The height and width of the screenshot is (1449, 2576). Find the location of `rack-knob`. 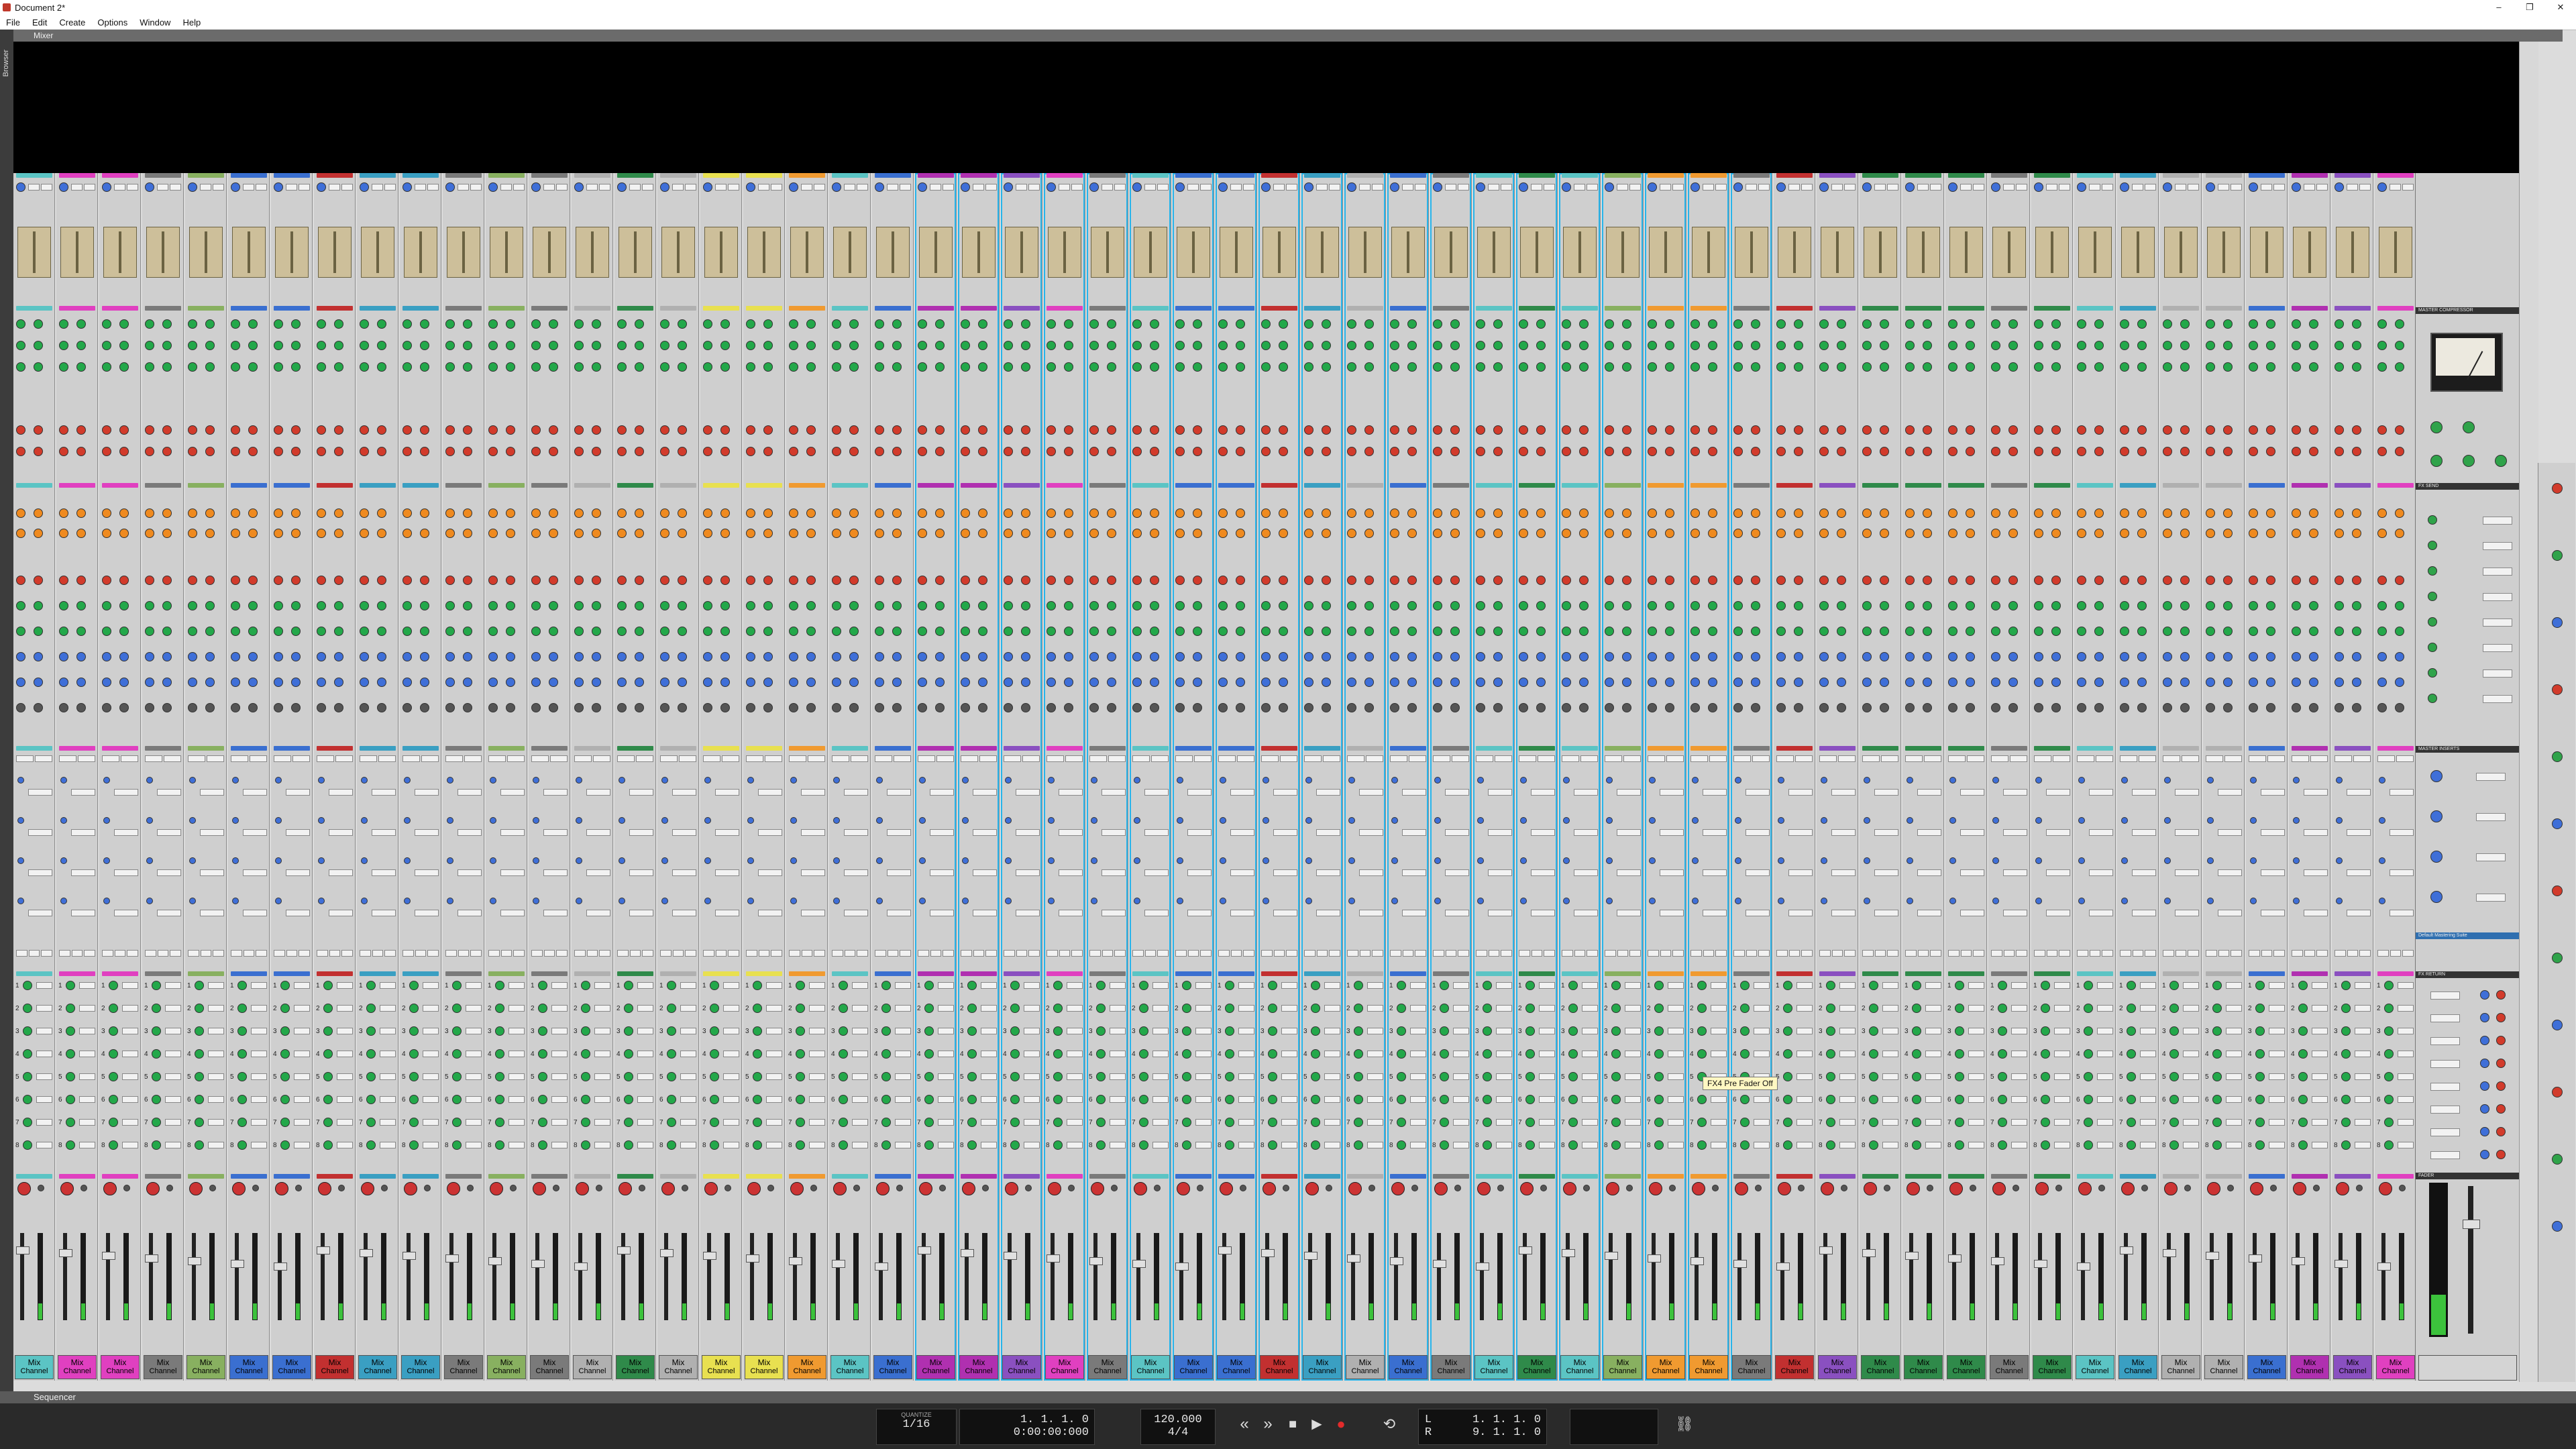

rack-knob is located at coordinates (2557, 1159).